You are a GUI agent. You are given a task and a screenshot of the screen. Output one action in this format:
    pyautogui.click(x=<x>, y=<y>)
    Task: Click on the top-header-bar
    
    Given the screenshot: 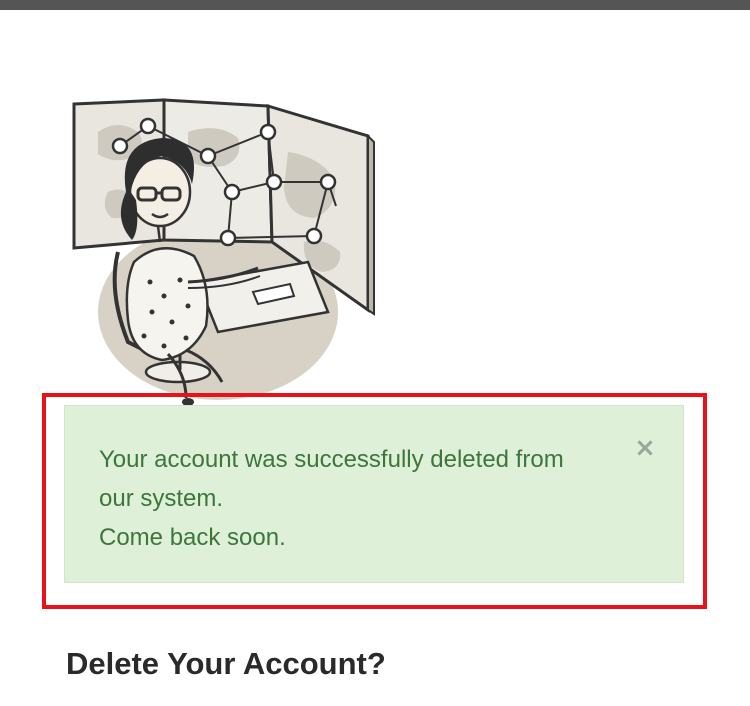 What is the action you would take?
    pyautogui.click(x=375, y=5)
    